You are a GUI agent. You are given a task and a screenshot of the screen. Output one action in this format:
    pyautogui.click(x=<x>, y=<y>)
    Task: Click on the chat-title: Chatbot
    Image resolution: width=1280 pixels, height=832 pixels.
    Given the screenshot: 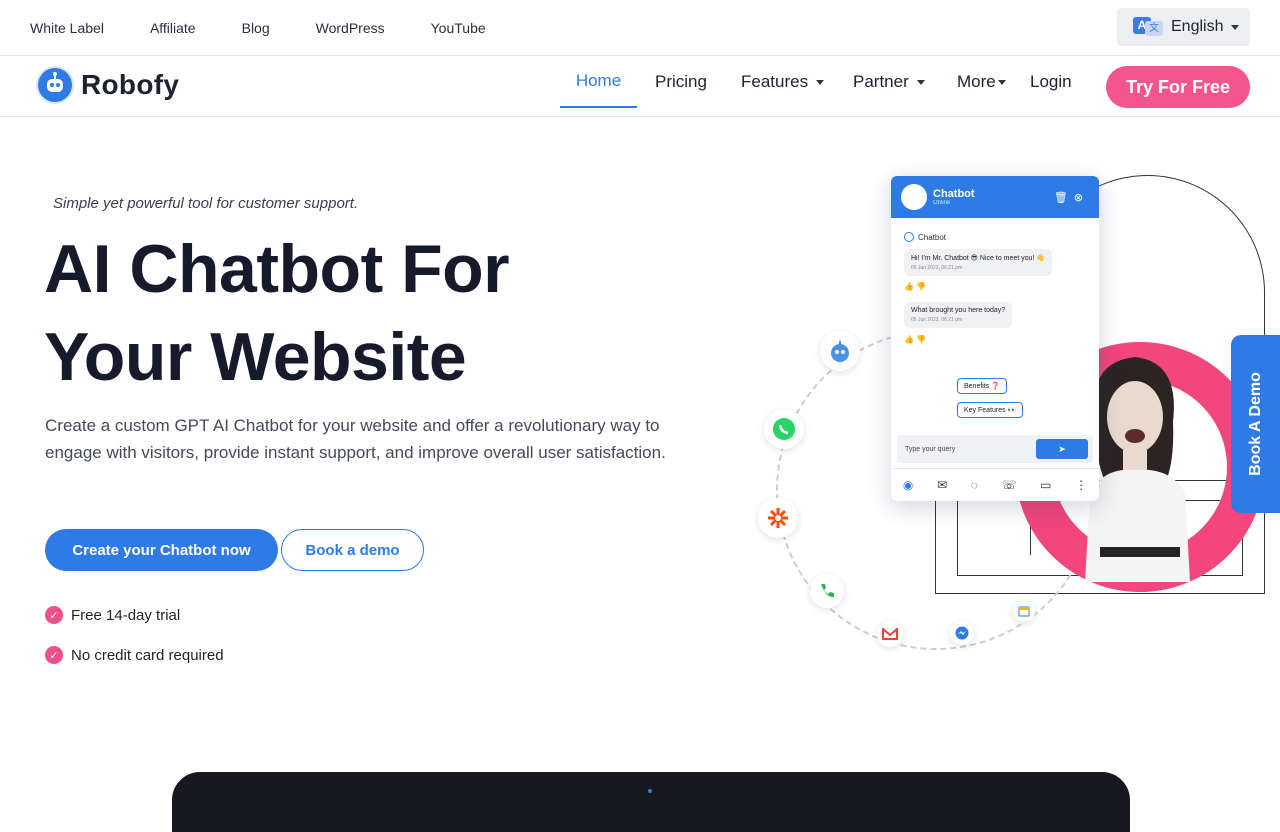 What is the action you would take?
    pyautogui.click(x=954, y=194)
    